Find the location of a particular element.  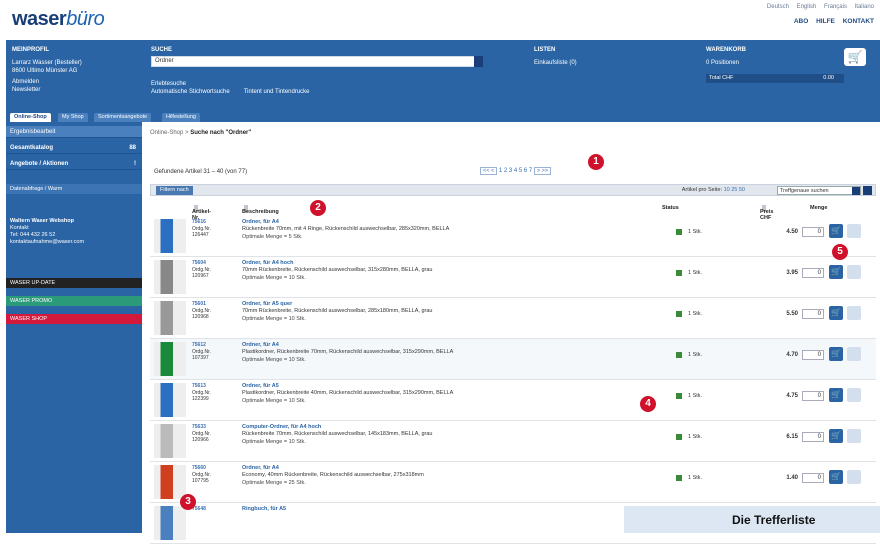

per-page-options: 10 25 50 is located at coordinates (734, 190).